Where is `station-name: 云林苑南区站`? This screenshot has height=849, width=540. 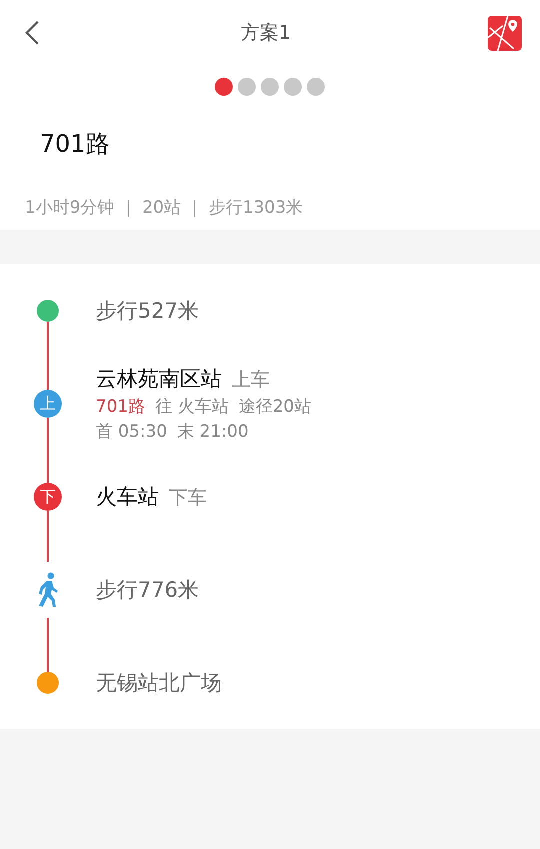 station-name: 云林苑南区站 is located at coordinates (159, 379).